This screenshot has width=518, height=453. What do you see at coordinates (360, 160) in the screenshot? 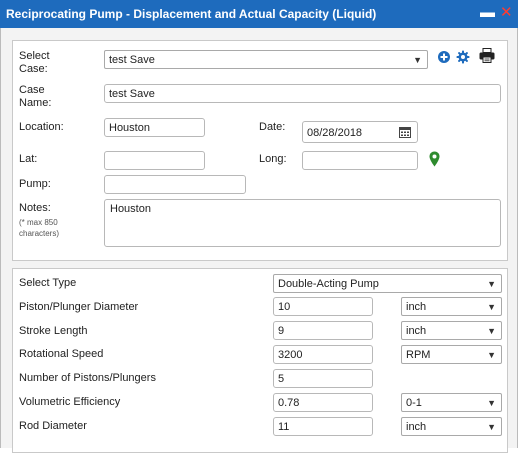
I see `long-input` at bounding box center [360, 160].